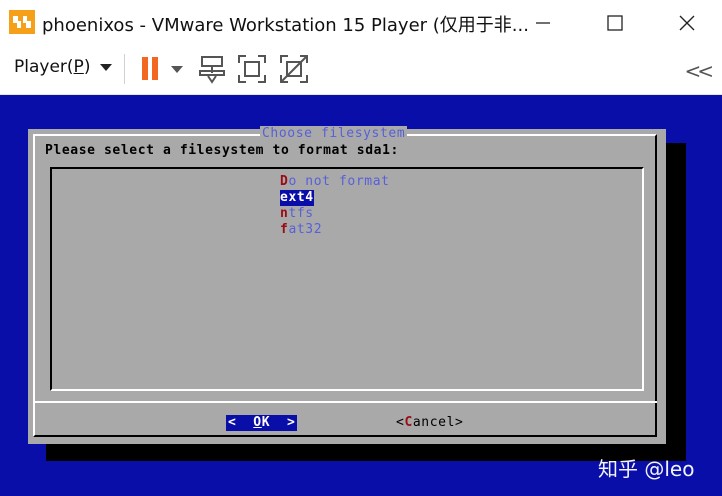 Image resolution: width=722 pixels, height=496 pixels. What do you see at coordinates (241, 422) in the screenshot?
I see `ok-left: <` at bounding box center [241, 422].